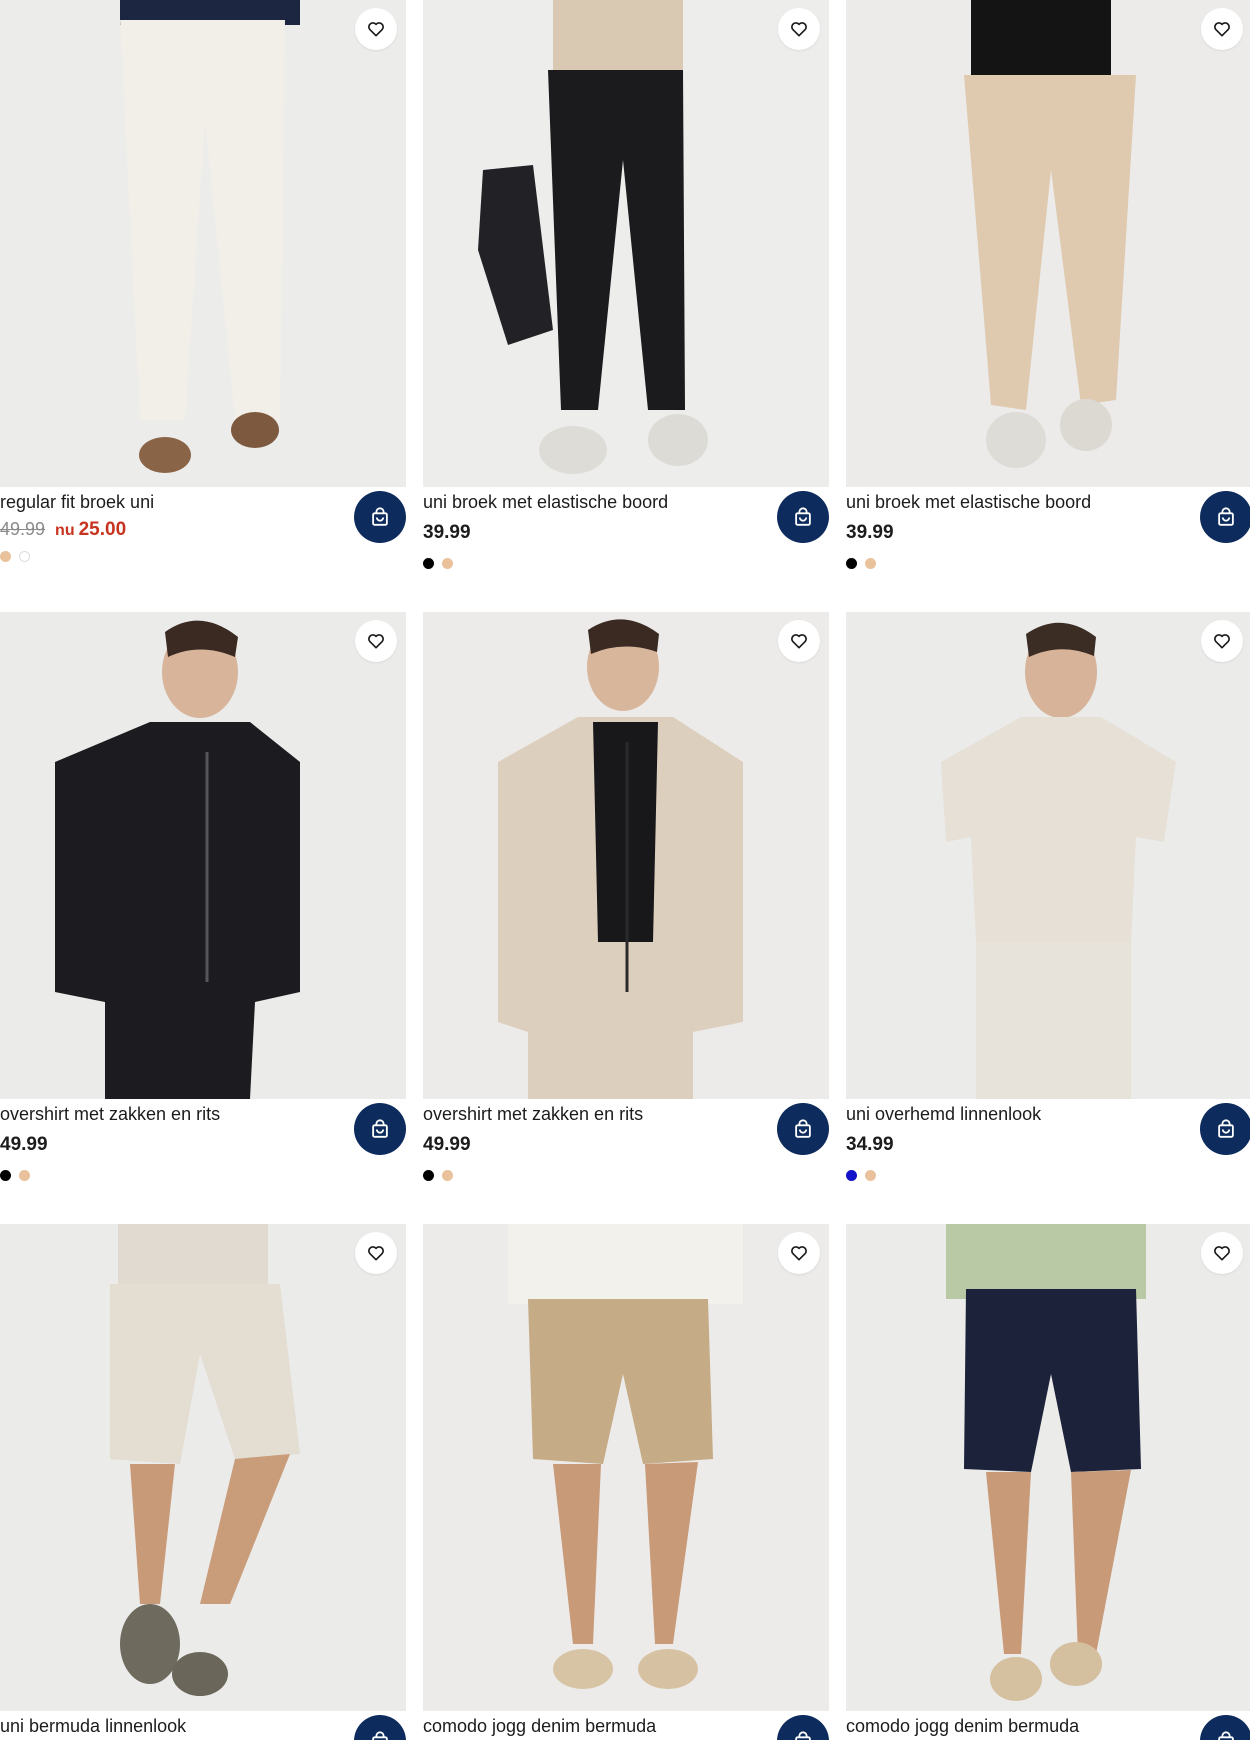 The image size is (1250, 1740). I want to click on product-info: uni overhemd linnenlook 34.99, so click(1048, 1154).